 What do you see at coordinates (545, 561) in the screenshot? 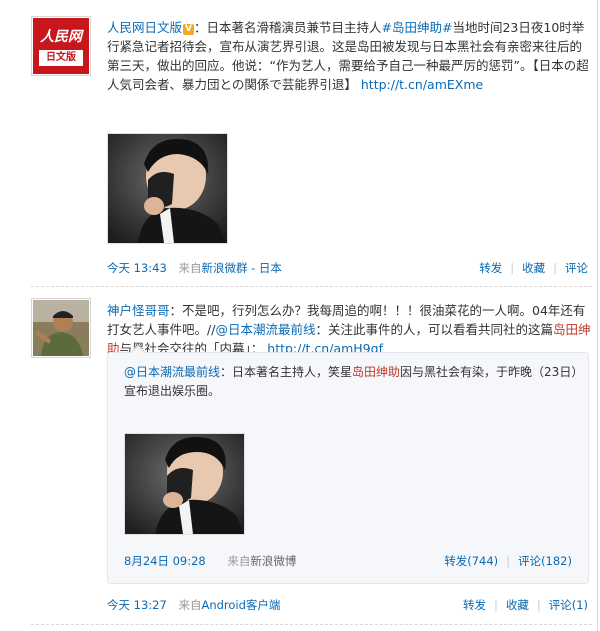
I see `quoted-comment-button: 评论(182)` at bounding box center [545, 561].